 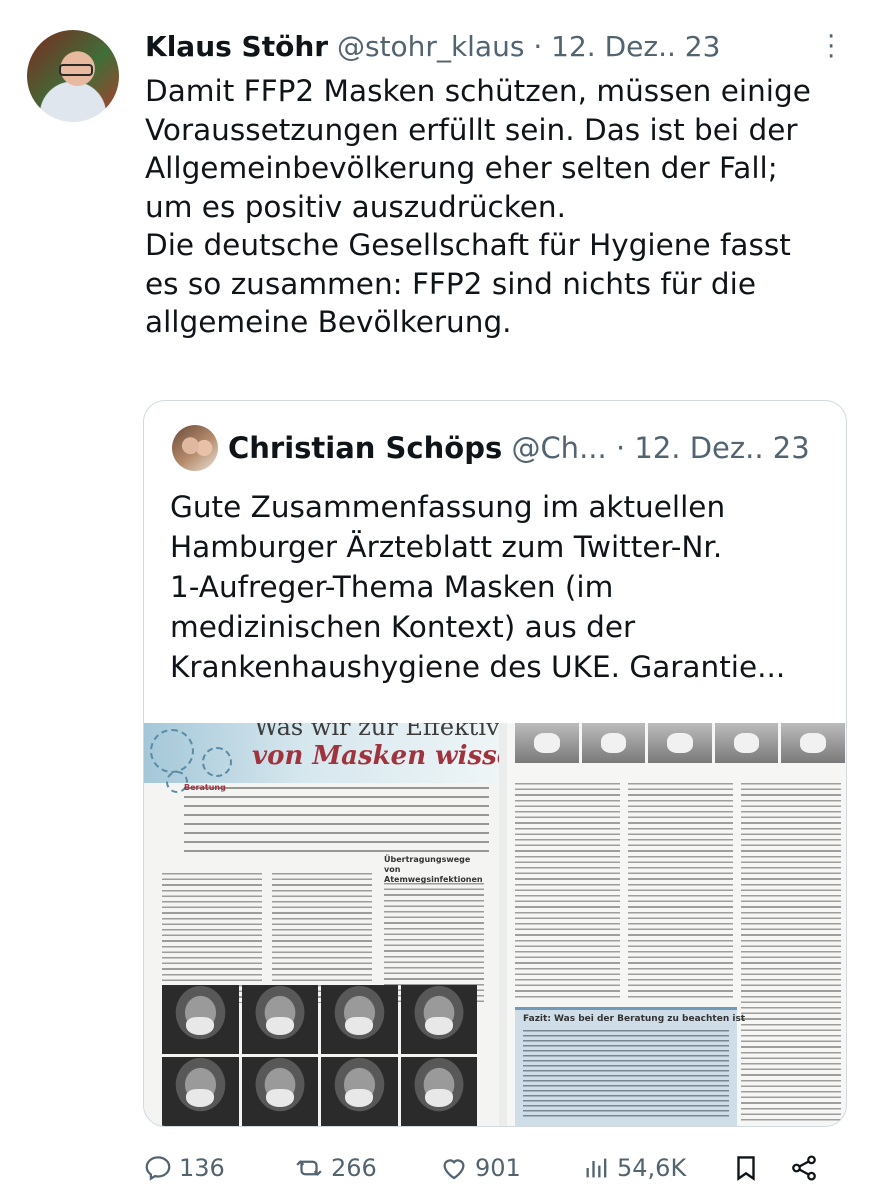 I want to click on repost-count: 266, so click(x=354, y=1168).